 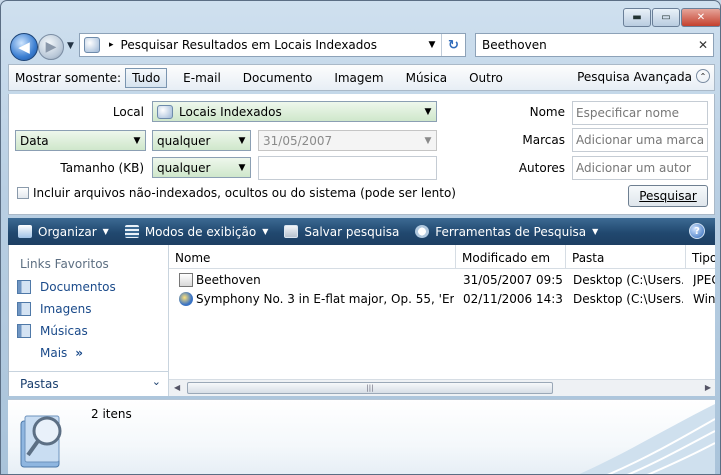 I want to click on location-select: Locais Indexados ▼, so click(x=294, y=111).